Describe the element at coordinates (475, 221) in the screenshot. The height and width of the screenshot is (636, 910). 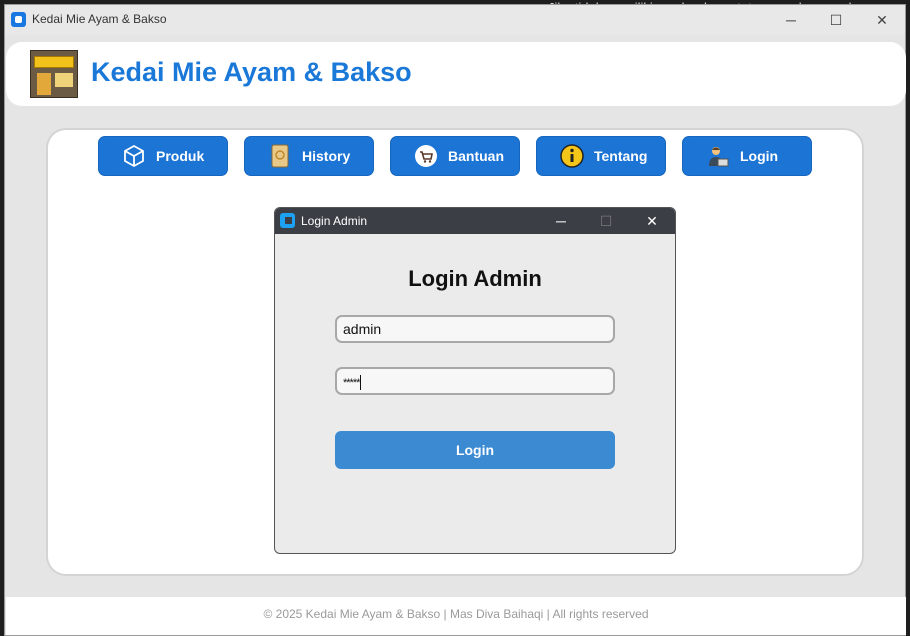
I see `dialog-title-bar: Login Admin ─ ☐ ✕` at that location.